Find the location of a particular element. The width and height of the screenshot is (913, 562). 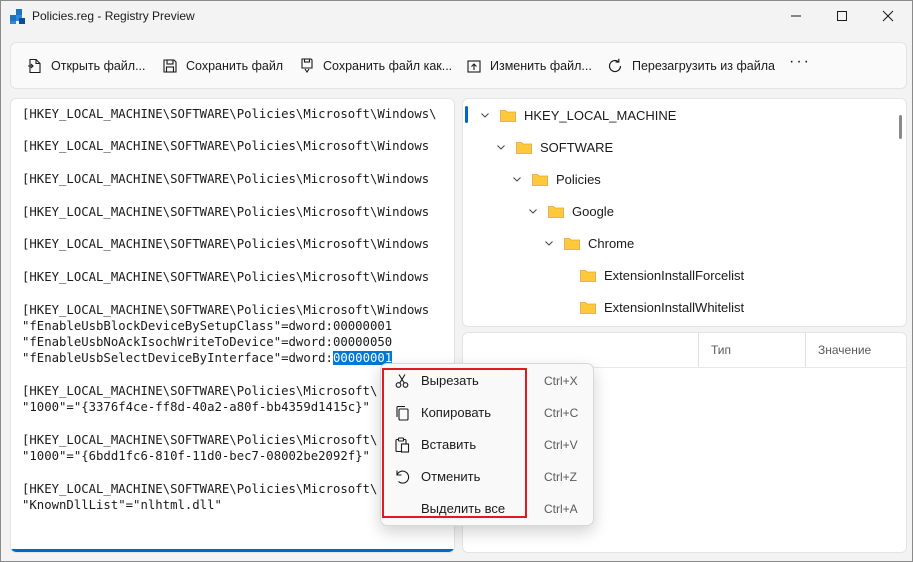

menu-item-label: Копировать is located at coordinates (456, 412).